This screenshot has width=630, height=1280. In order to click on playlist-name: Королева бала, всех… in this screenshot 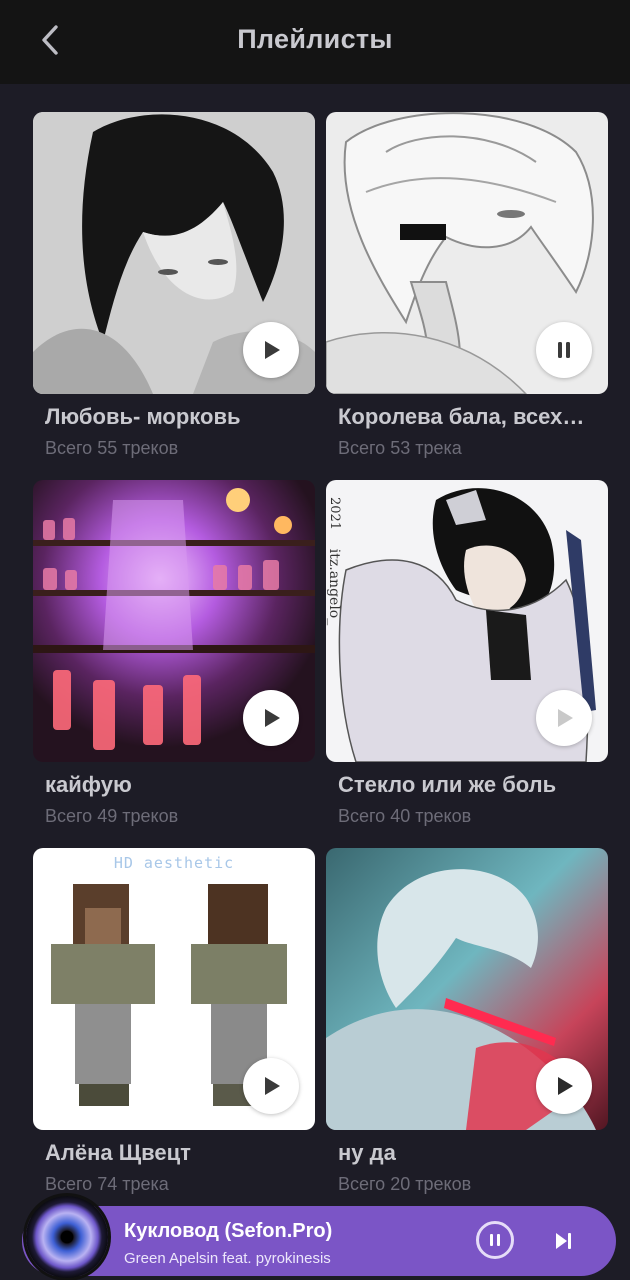, I will do `click(461, 416)`.